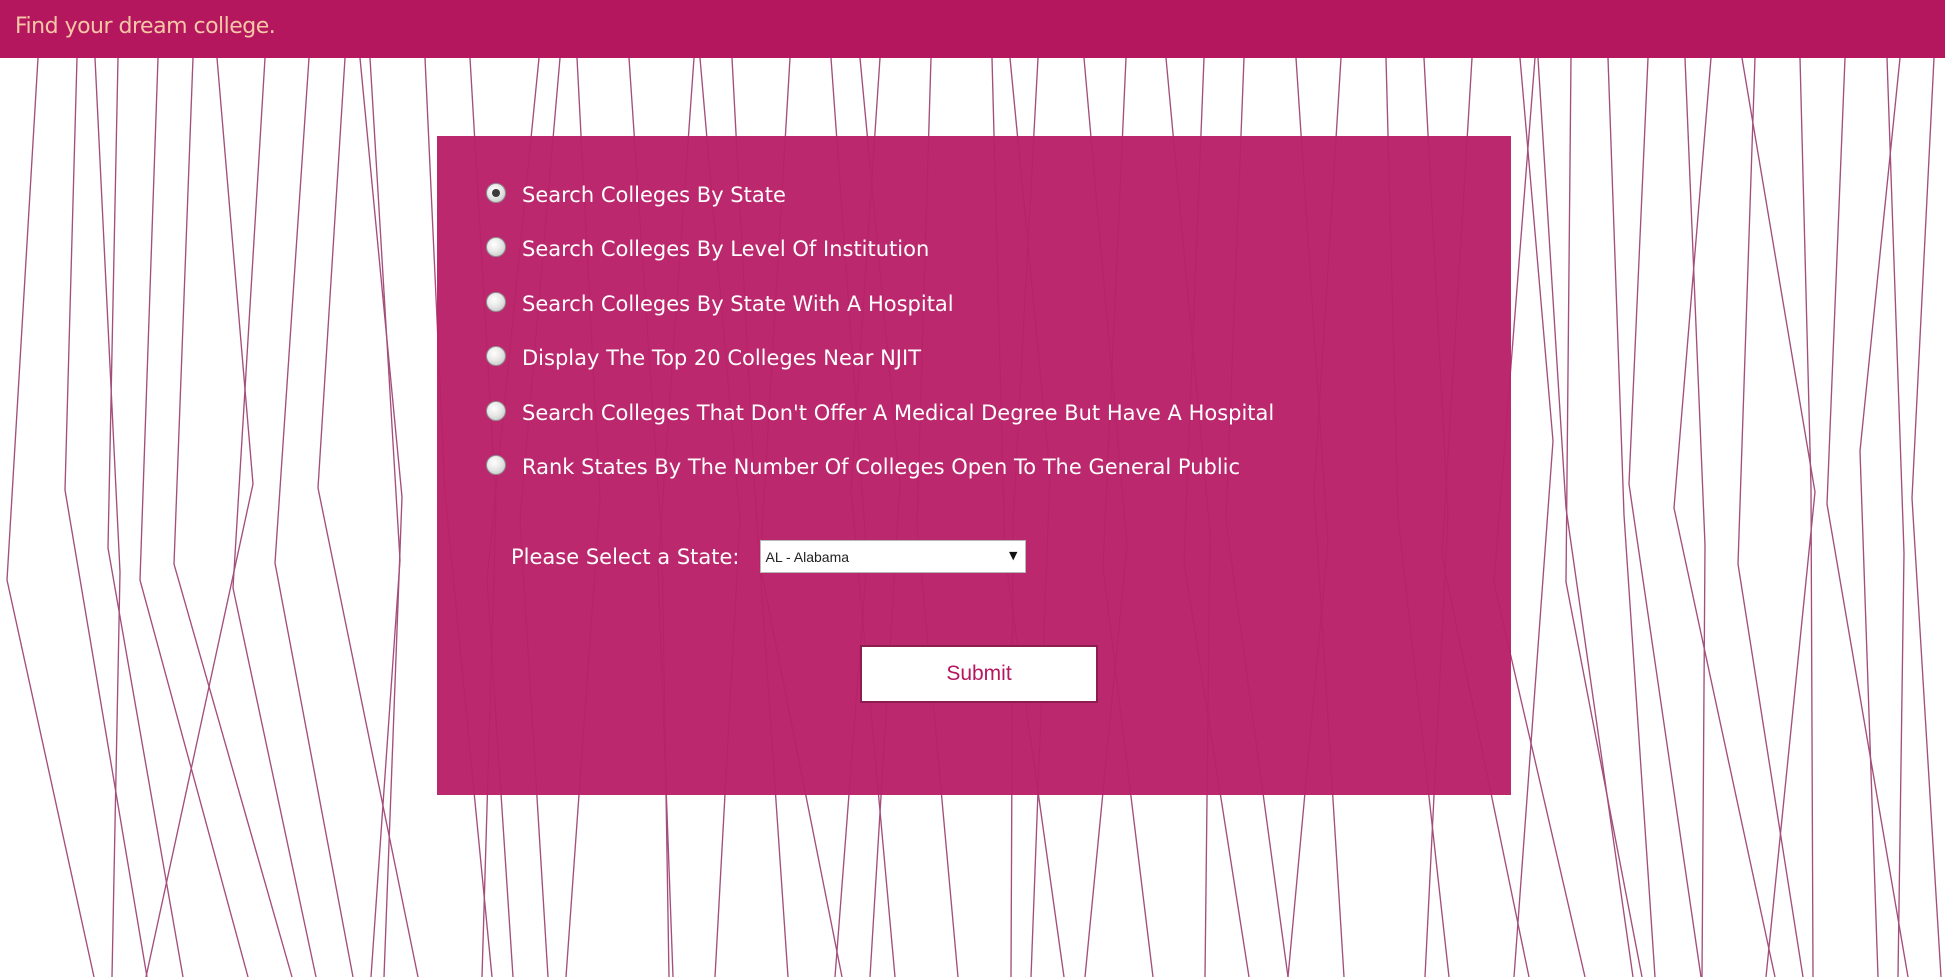 The height and width of the screenshot is (977, 1945). Describe the element at coordinates (986, 264) in the screenshot. I see `option-search-by-level: Search Colleges By Level Of Institution` at that location.